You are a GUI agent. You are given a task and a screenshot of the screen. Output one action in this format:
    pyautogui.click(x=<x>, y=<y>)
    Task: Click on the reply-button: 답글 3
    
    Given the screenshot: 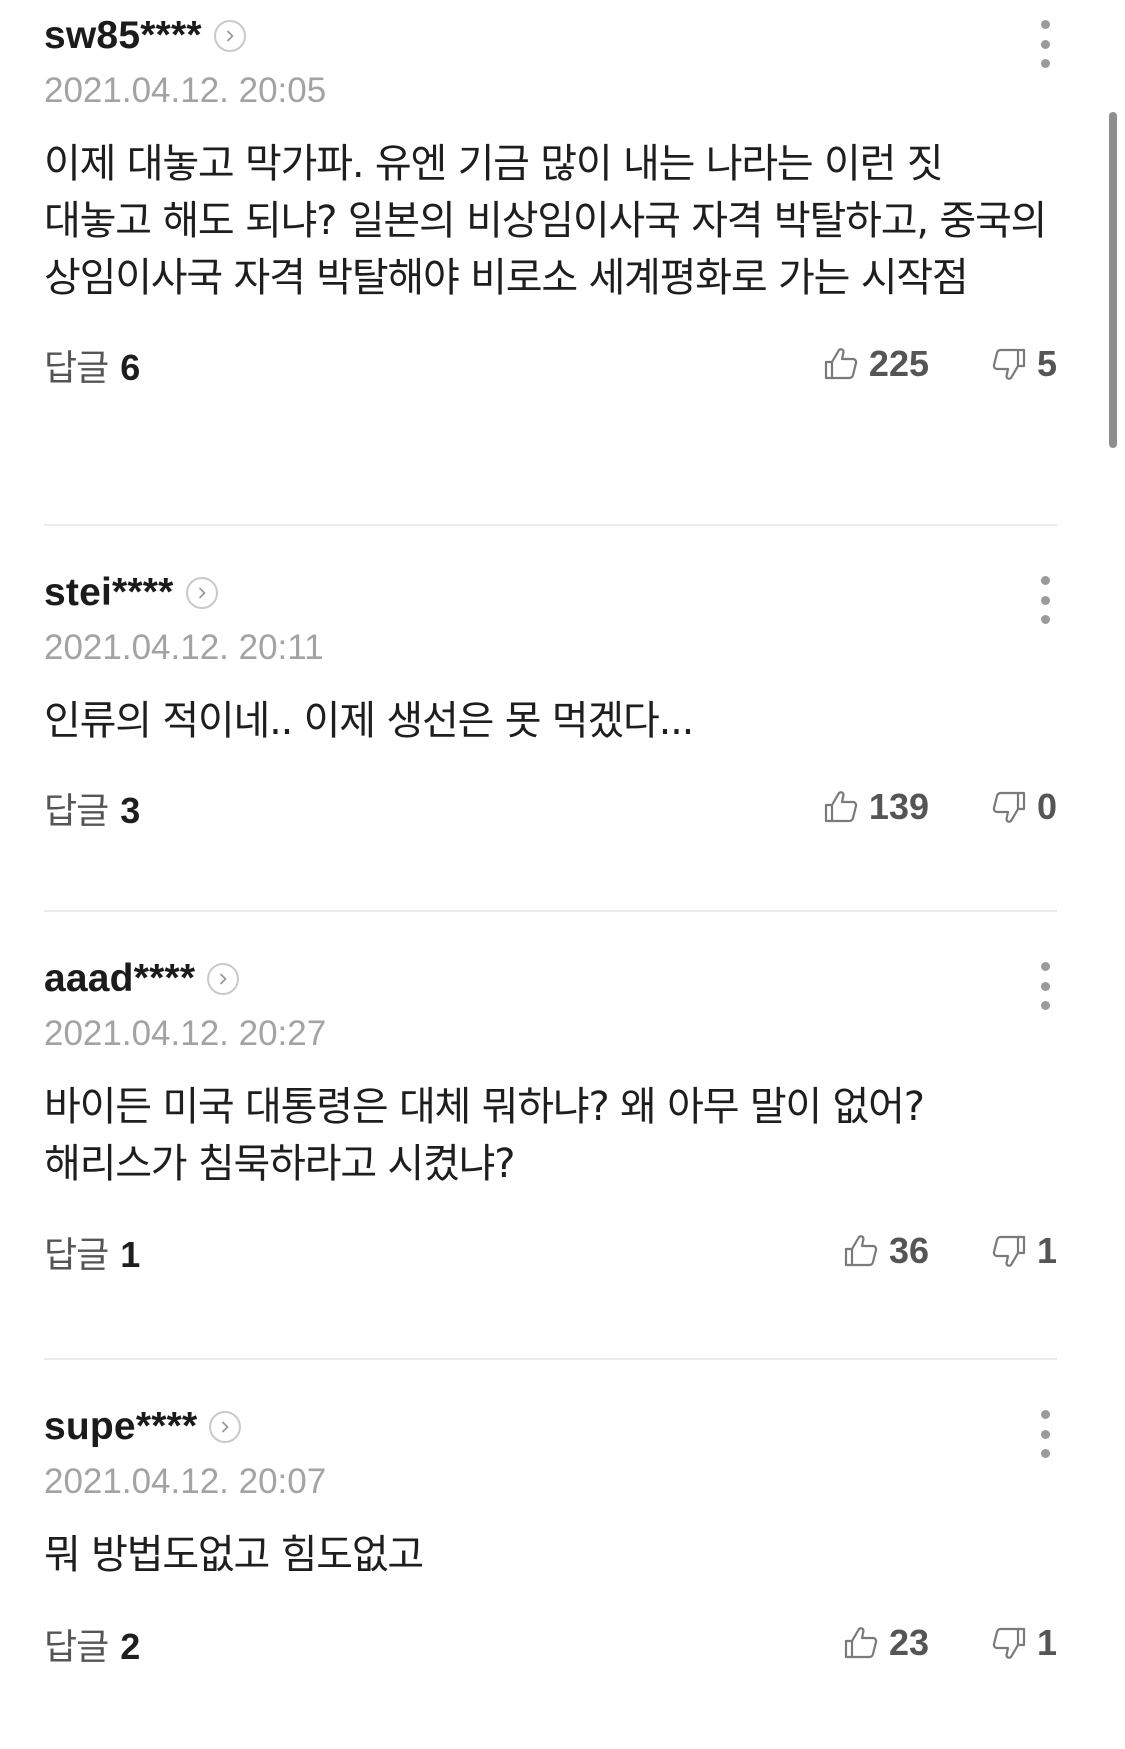 What is the action you would take?
    pyautogui.click(x=92, y=811)
    